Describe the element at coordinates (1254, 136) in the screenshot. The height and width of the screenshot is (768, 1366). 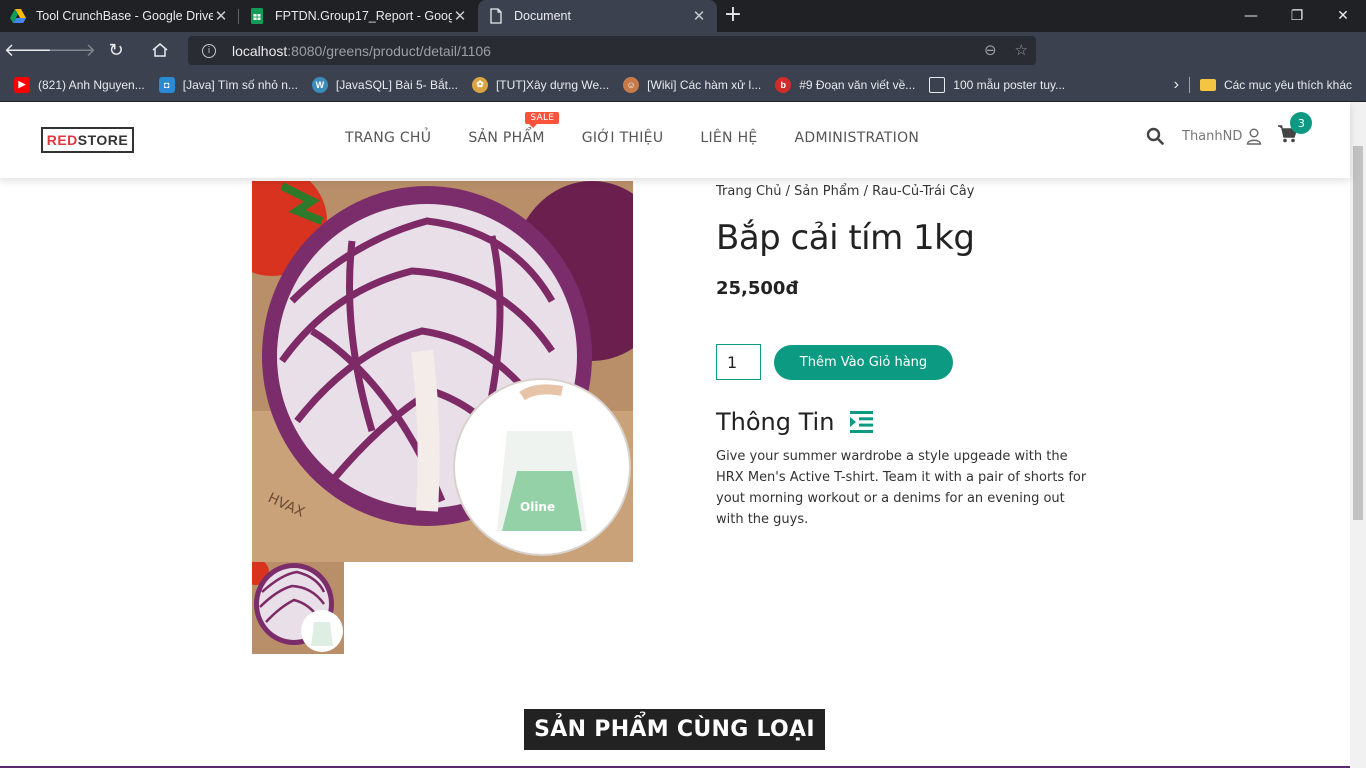
I see `user-icon` at that location.